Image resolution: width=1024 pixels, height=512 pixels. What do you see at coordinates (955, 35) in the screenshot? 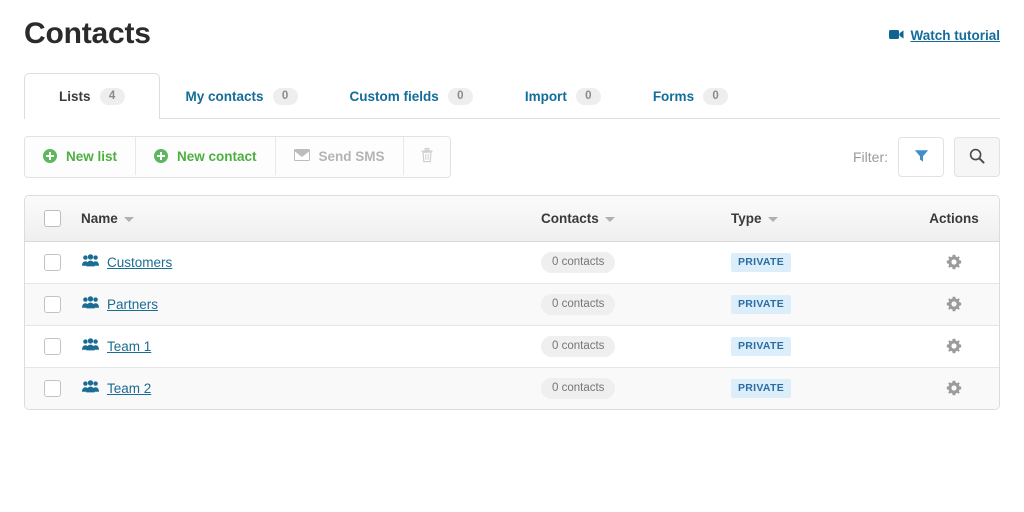
I see `watch-tutorial-label: Watch tutorial` at bounding box center [955, 35].